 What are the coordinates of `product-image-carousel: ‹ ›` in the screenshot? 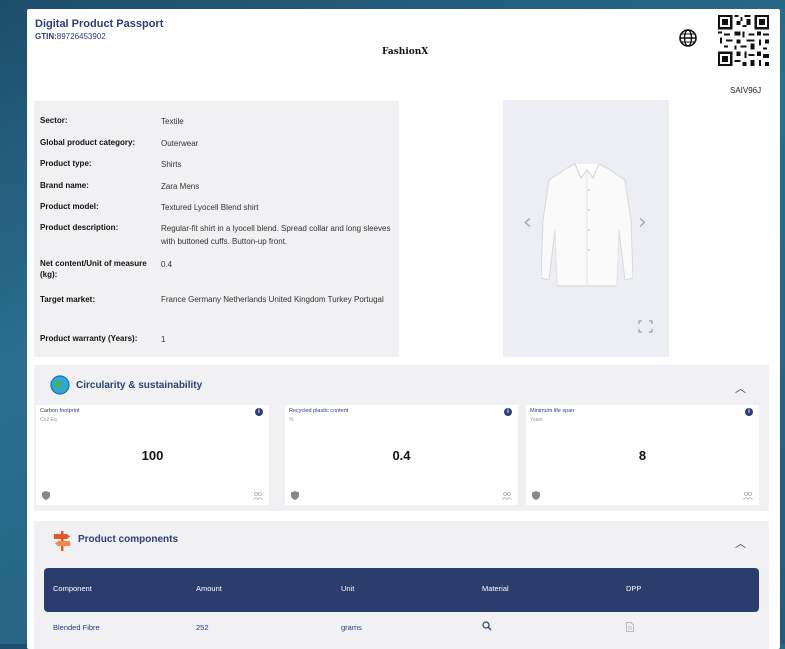 It's located at (586, 228).